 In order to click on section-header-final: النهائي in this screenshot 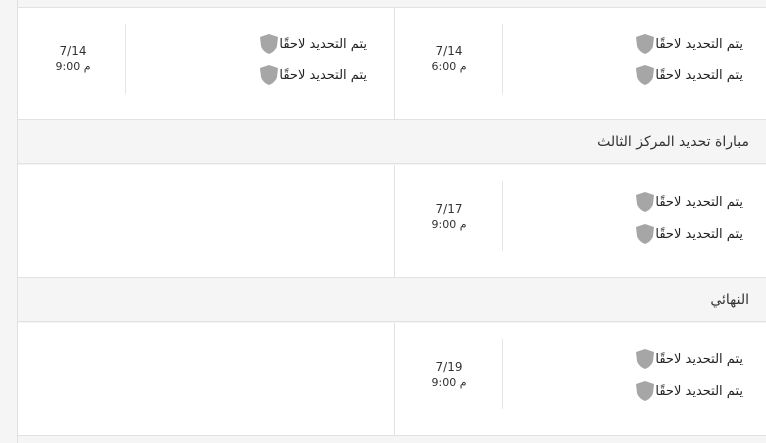, I will do `click(392, 300)`.